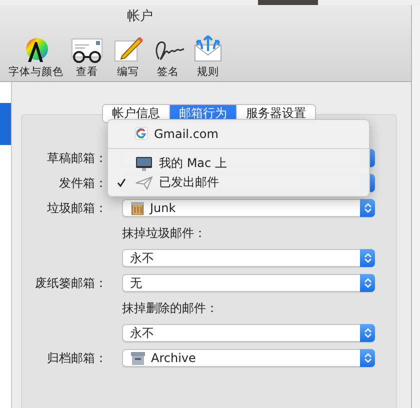 This screenshot has height=408, width=420. I want to click on envelope-icon, so click(208, 48).